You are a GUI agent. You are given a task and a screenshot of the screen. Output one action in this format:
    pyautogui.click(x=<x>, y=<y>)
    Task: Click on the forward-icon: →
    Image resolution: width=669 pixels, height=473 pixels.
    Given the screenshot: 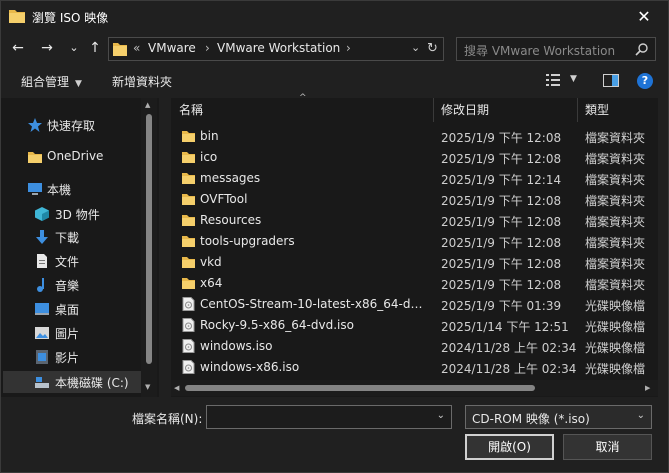 What is the action you would take?
    pyautogui.click(x=47, y=48)
    